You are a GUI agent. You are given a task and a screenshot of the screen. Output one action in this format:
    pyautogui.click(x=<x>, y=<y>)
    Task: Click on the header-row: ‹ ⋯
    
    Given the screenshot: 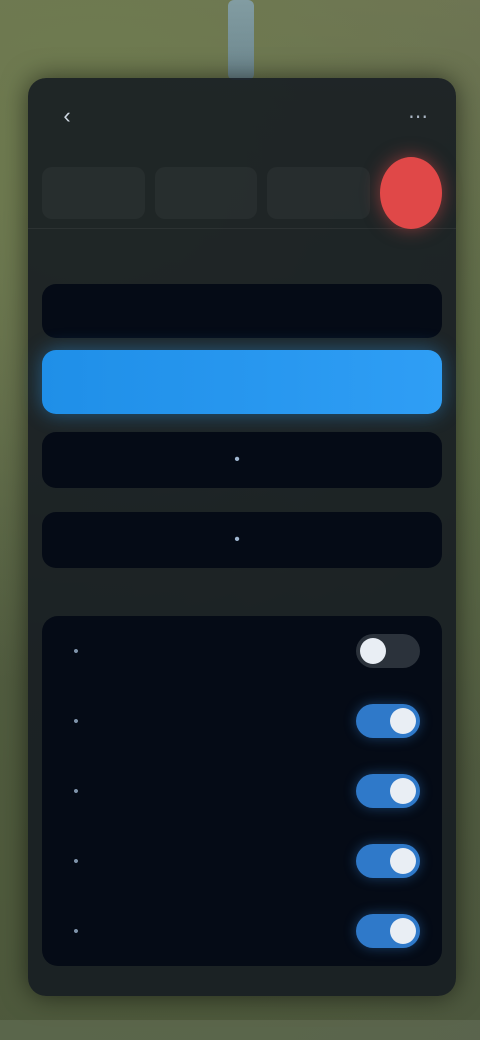 What is the action you would take?
    pyautogui.click(x=242, y=116)
    